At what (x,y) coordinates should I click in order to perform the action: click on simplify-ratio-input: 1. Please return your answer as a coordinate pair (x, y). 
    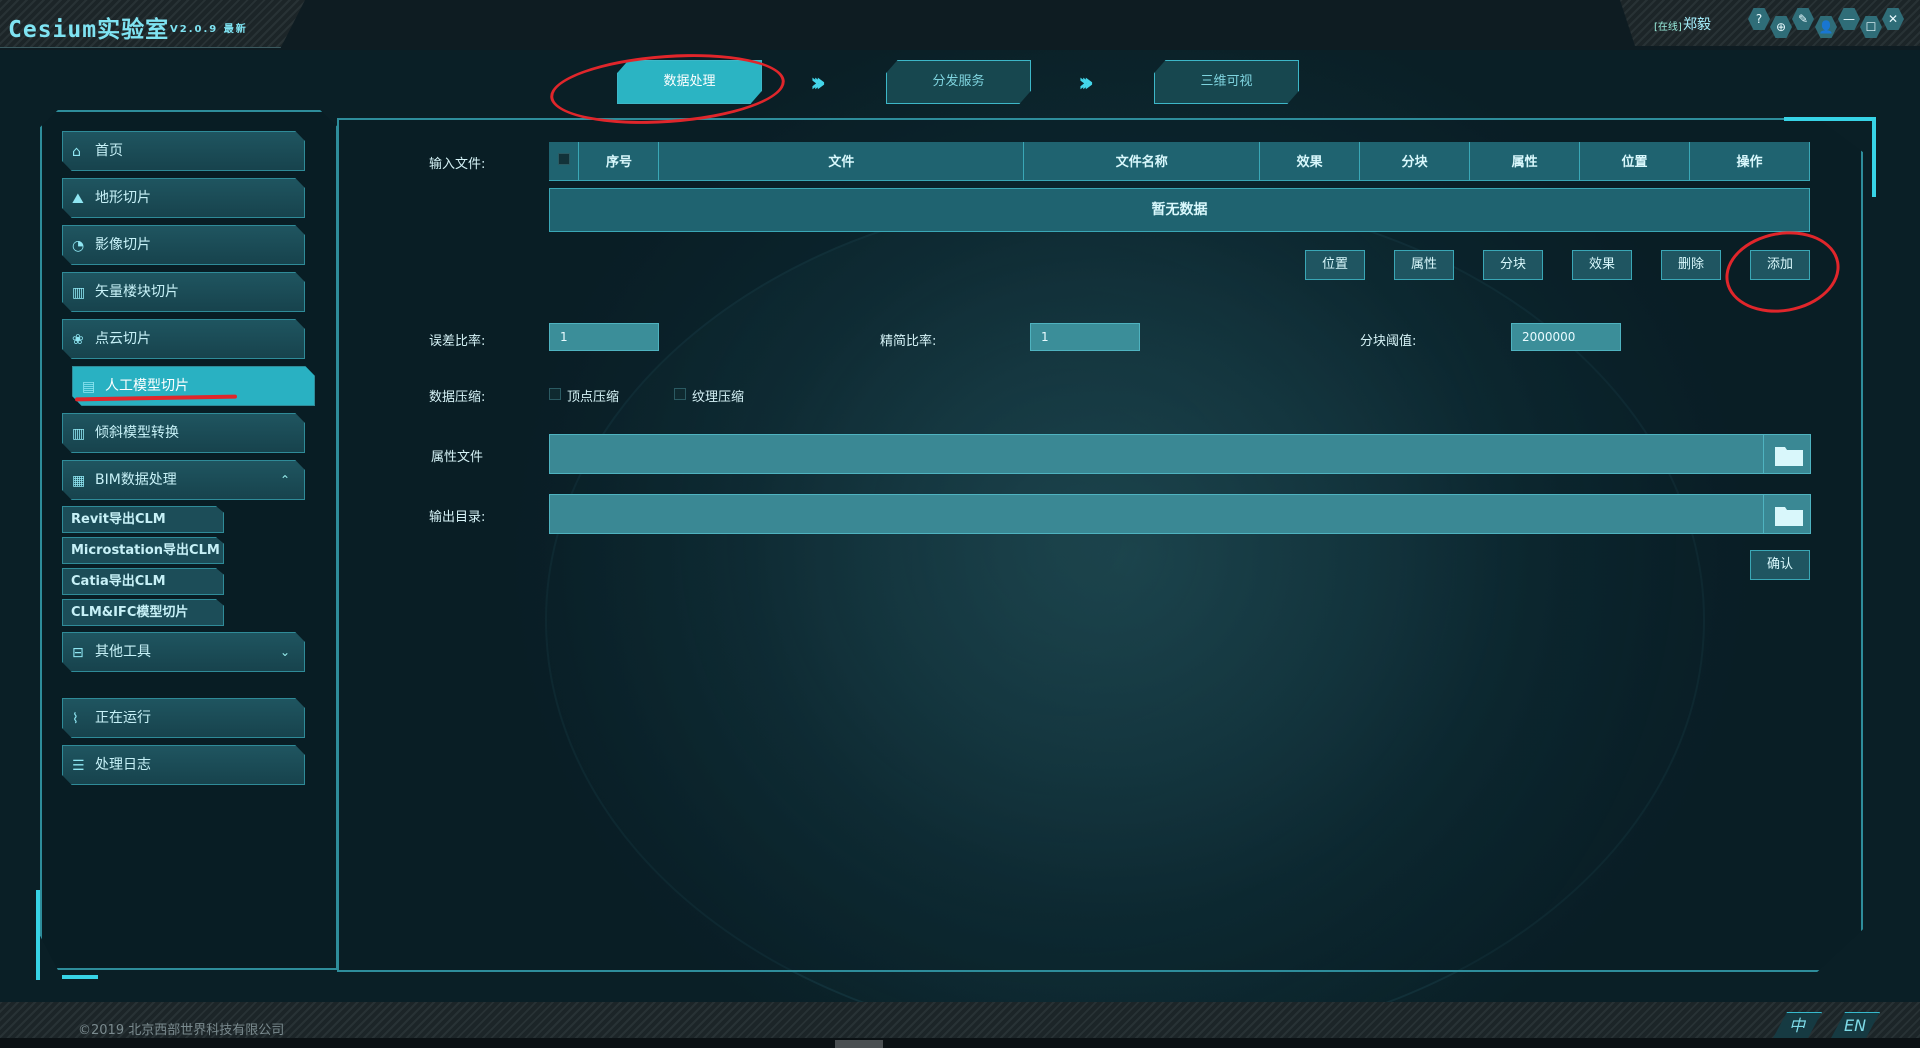
    Looking at the image, I should click on (1085, 337).